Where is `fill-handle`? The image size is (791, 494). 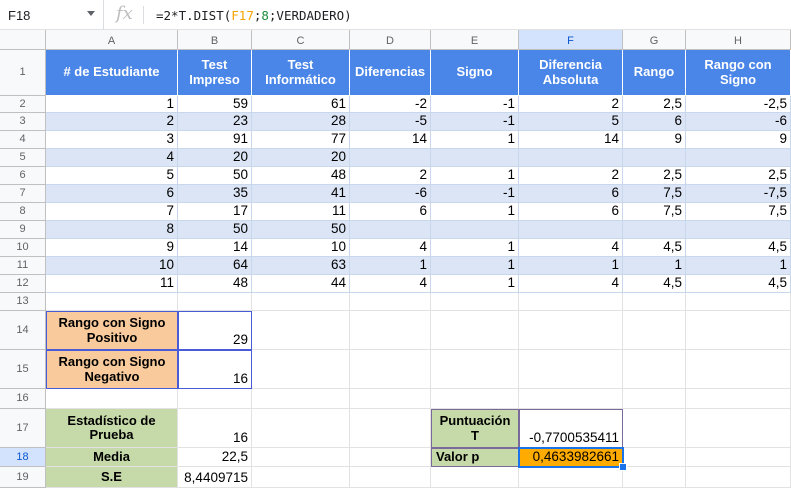
fill-handle is located at coordinates (623, 467).